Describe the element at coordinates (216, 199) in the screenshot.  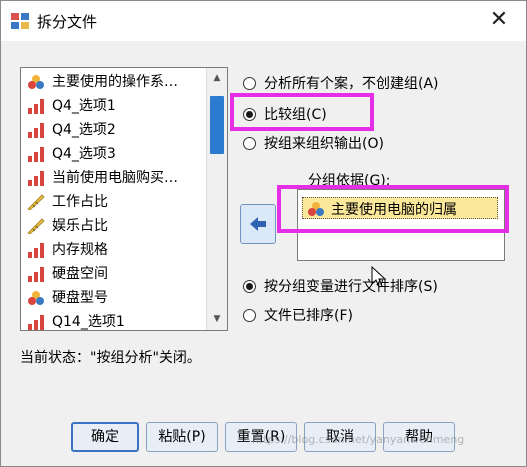
I see `variable-list-scrollbar: ▲ ▼` at that location.